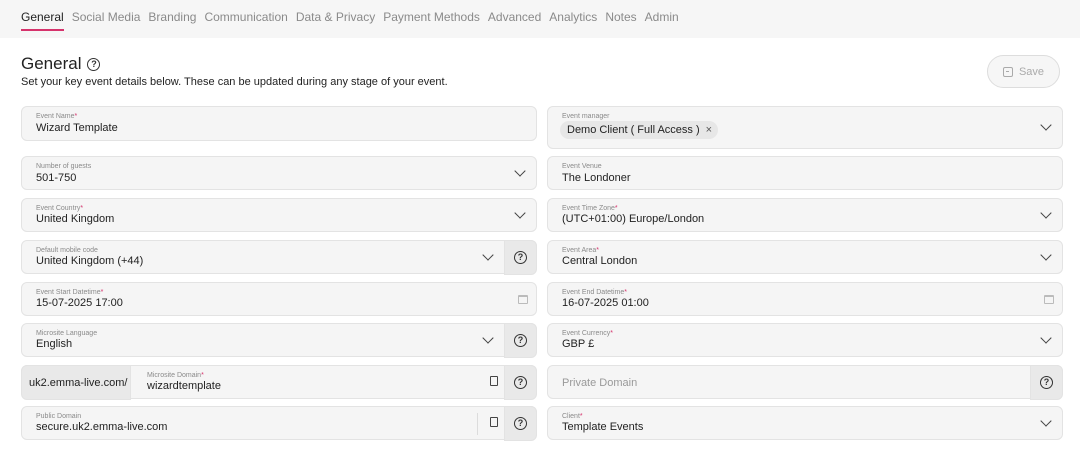 Image resolution: width=1080 pixels, height=450 pixels. I want to click on page-title-text: General, so click(51, 63).